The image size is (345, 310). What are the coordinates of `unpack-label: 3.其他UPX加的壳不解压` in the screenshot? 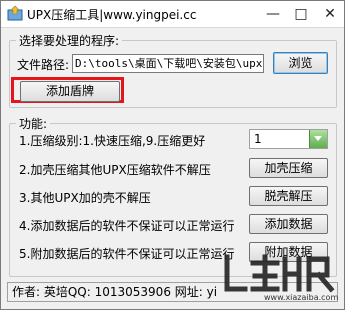 It's located at (85, 198).